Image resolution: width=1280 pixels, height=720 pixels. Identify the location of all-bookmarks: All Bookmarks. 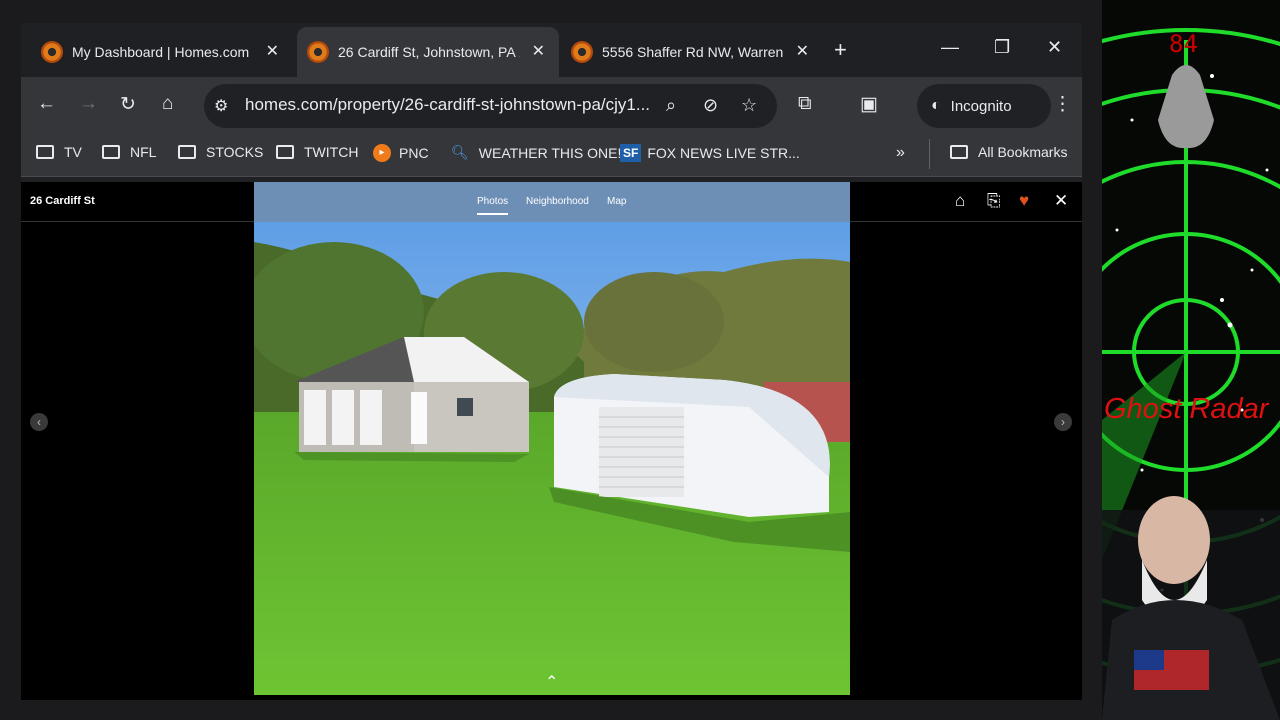
(1008, 152).